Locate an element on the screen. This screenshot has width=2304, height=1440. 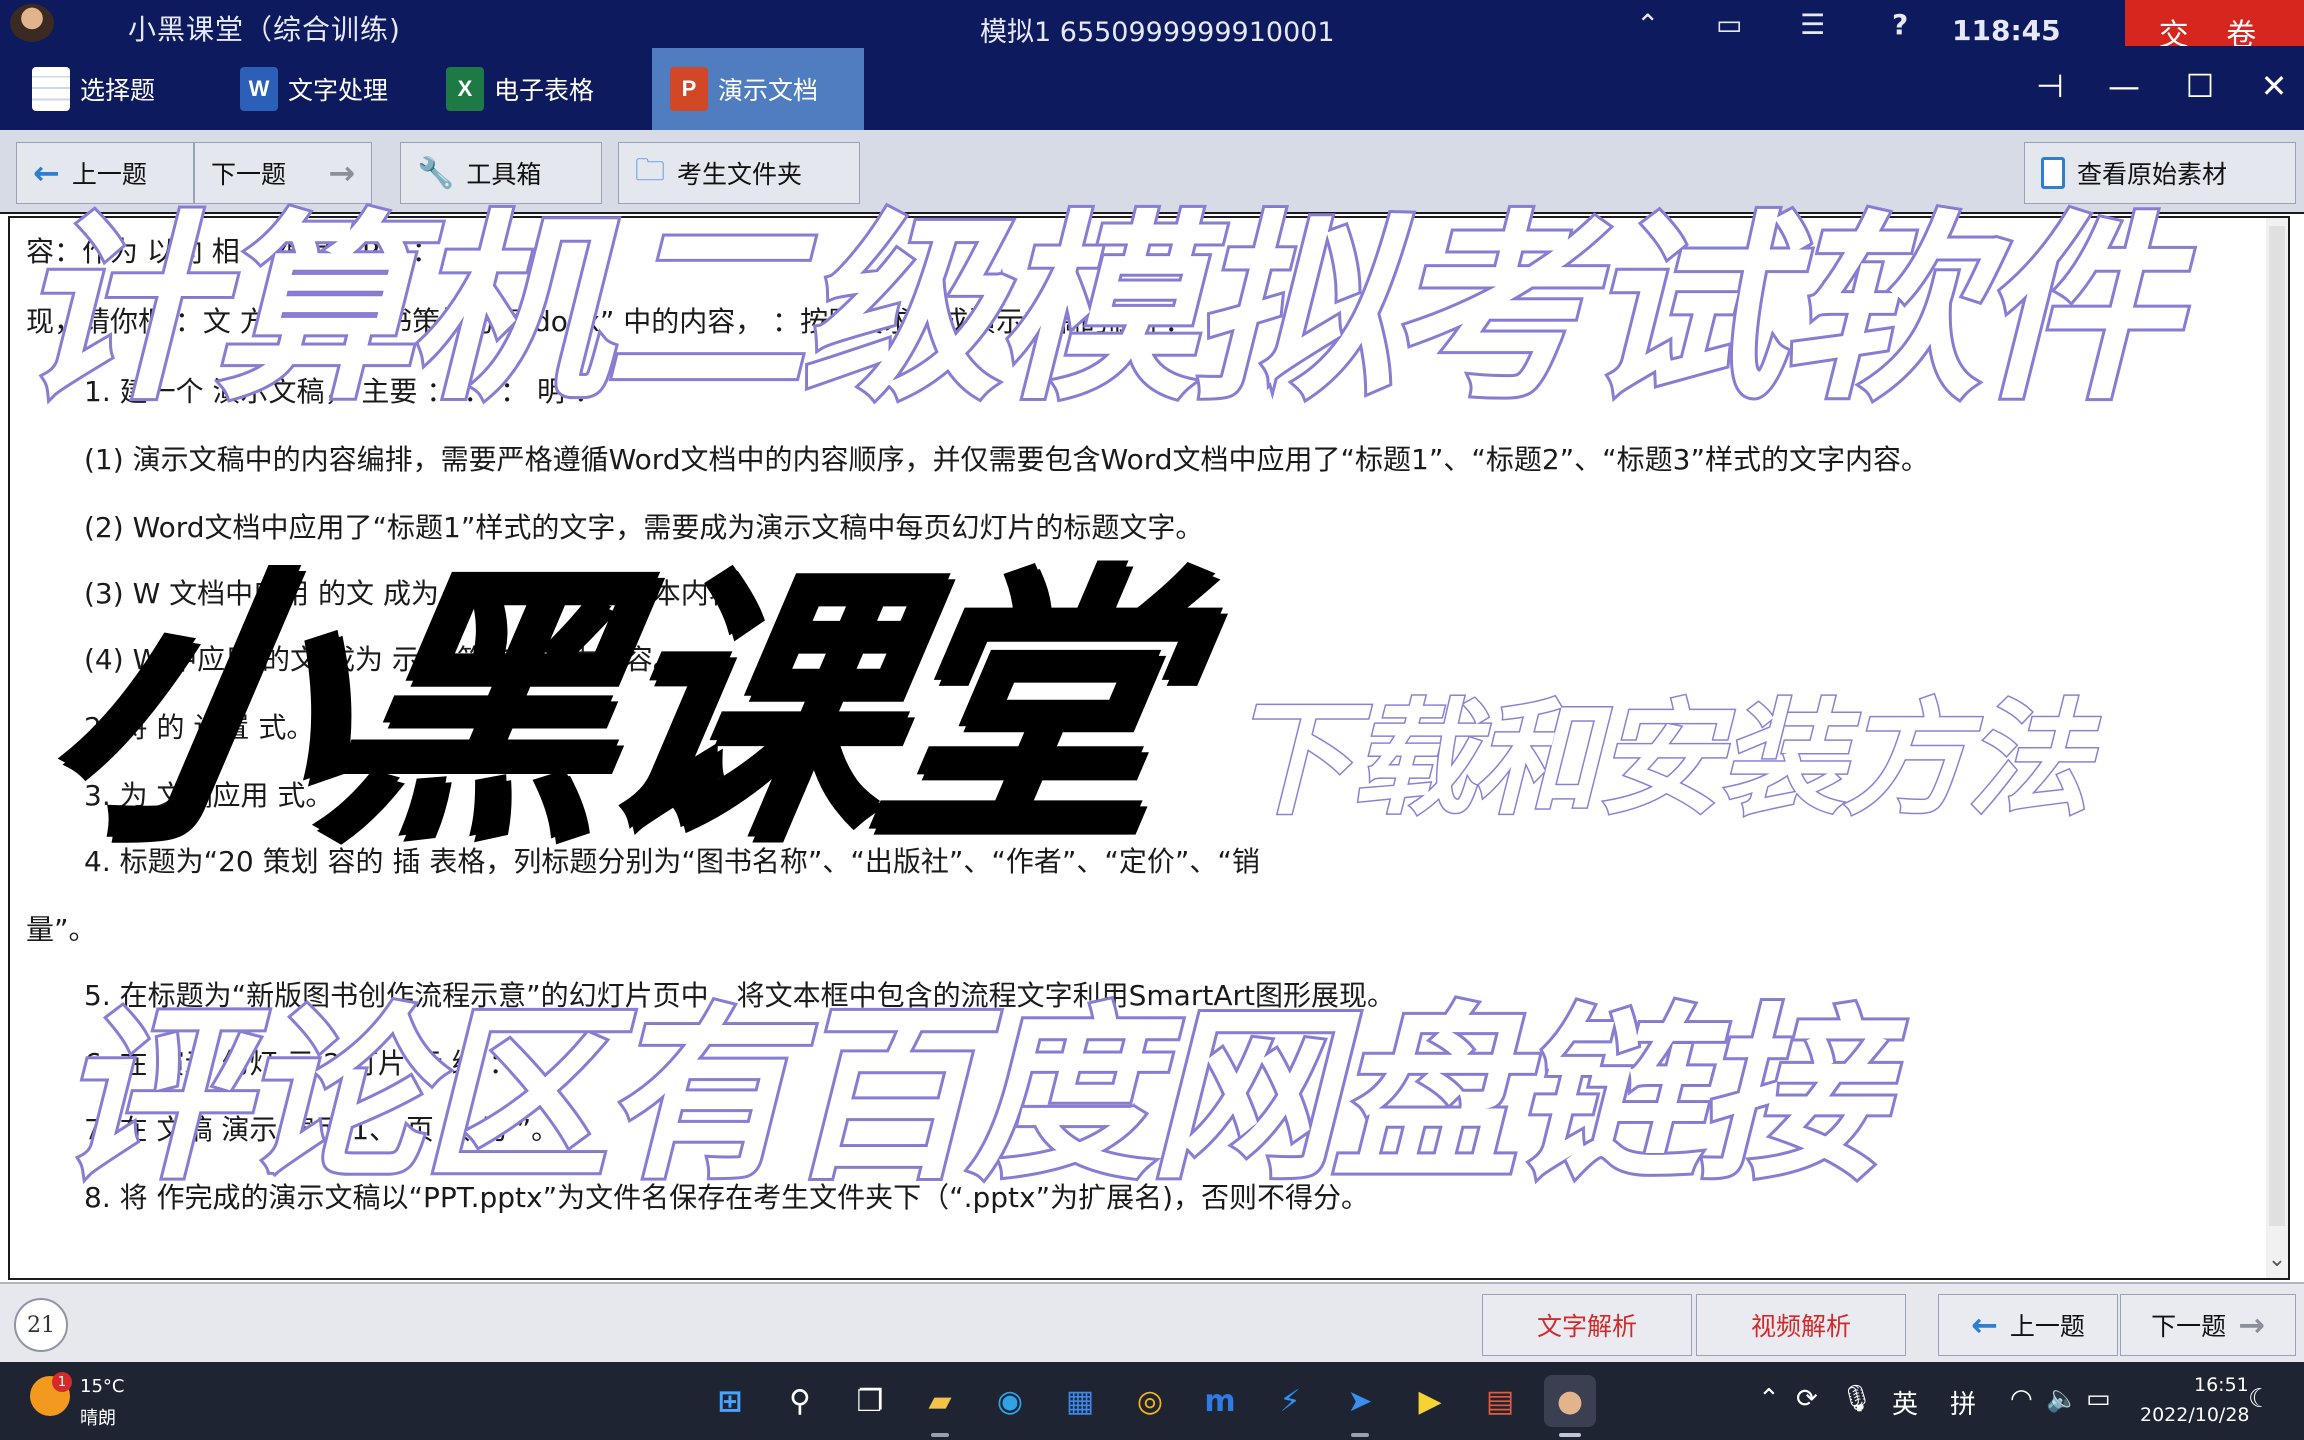
scrollbar-thumb is located at coordinates (2277, 726).